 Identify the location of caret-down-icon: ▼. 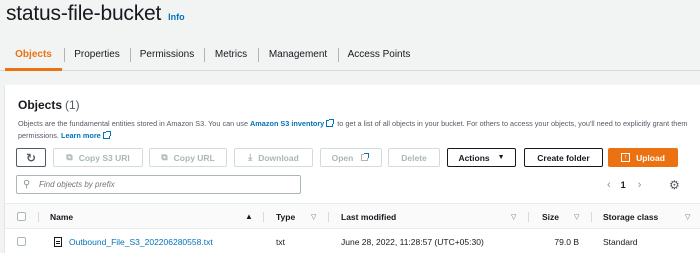
(501, 157).